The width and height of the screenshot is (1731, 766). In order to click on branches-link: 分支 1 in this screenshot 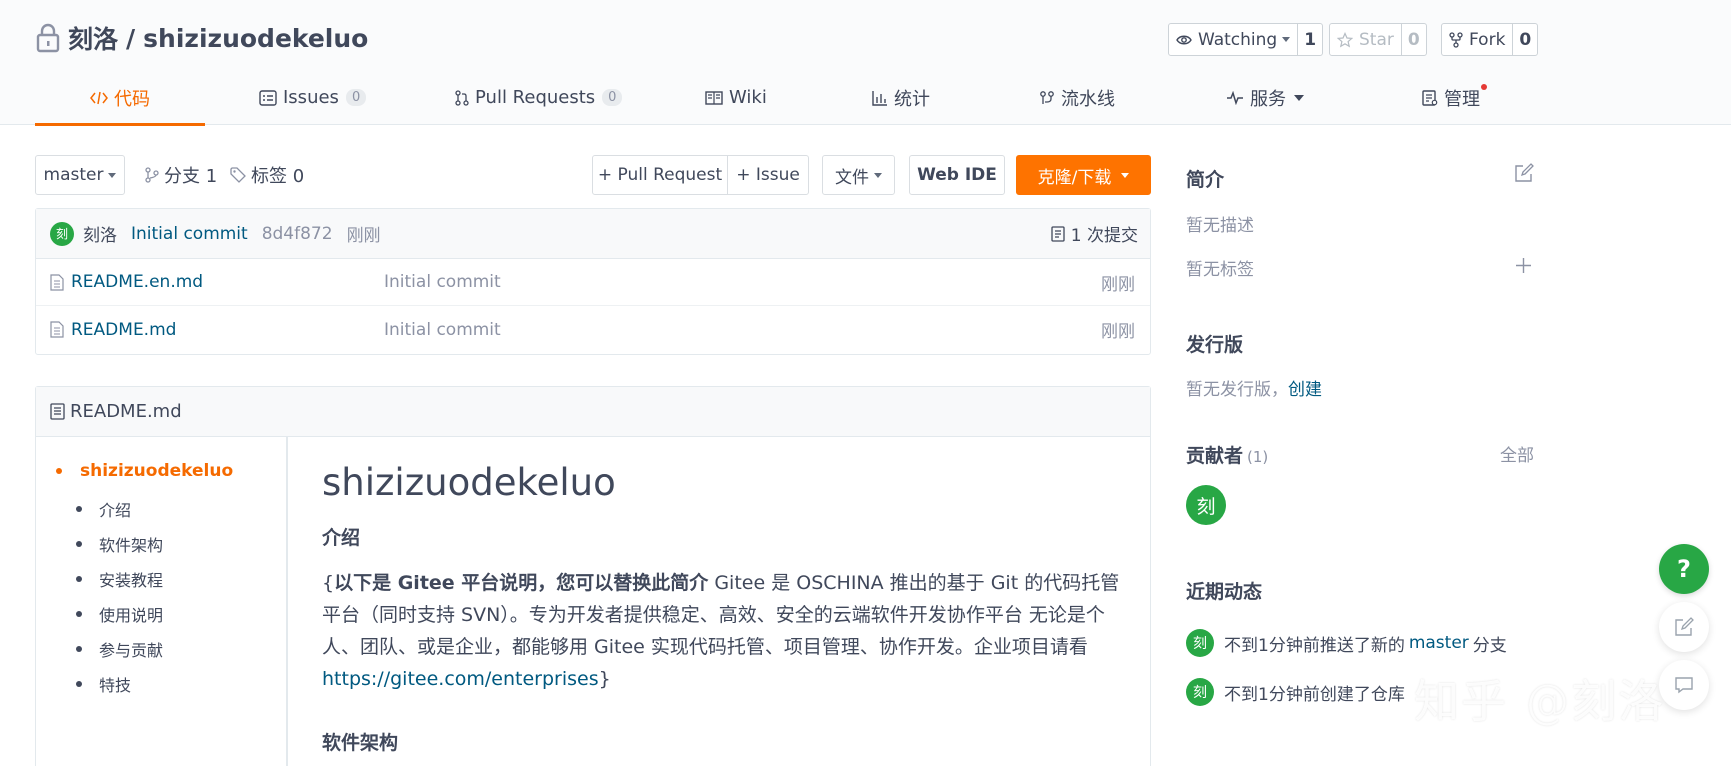, I will do `click(181, 175)`.